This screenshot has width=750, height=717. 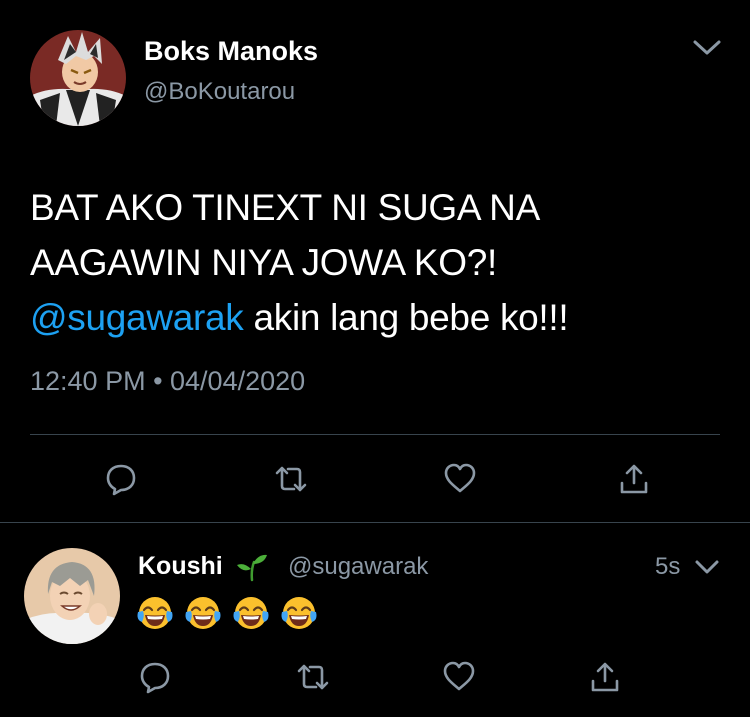 I want to click on reply-author-handle: @sugawarak, so click(x=358, y=567).